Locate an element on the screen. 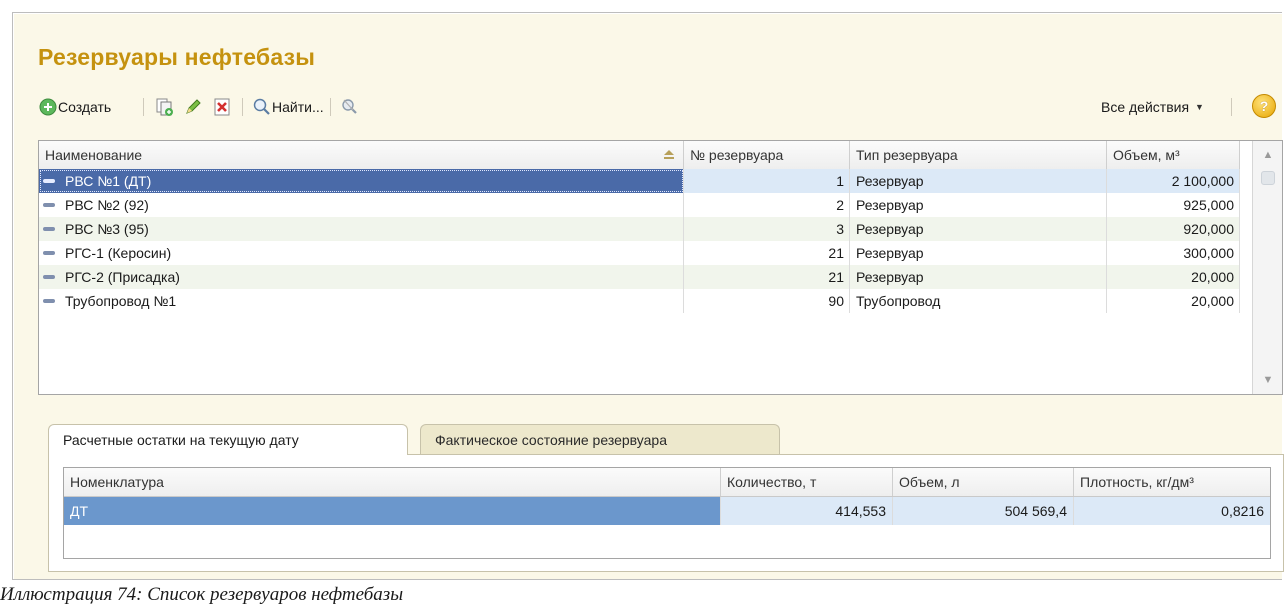 This screenshot has width=1284, height=606. help-button: ? is located at coordinates (1264, 106).